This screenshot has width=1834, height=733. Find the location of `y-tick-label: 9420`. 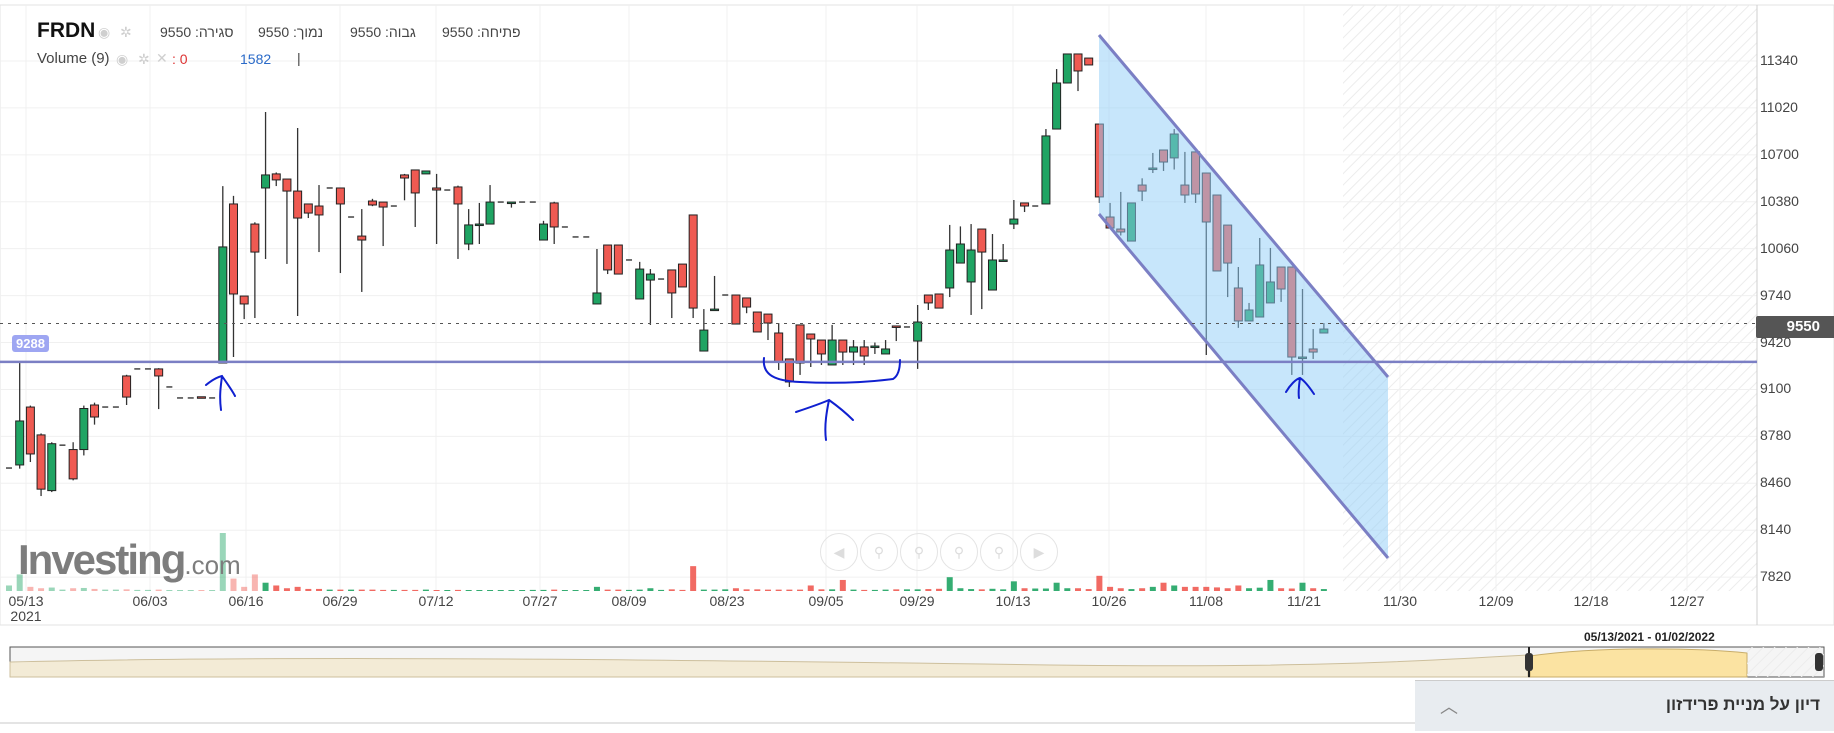

y-tick-label: 9420 is located at coordinates (1776, 341).